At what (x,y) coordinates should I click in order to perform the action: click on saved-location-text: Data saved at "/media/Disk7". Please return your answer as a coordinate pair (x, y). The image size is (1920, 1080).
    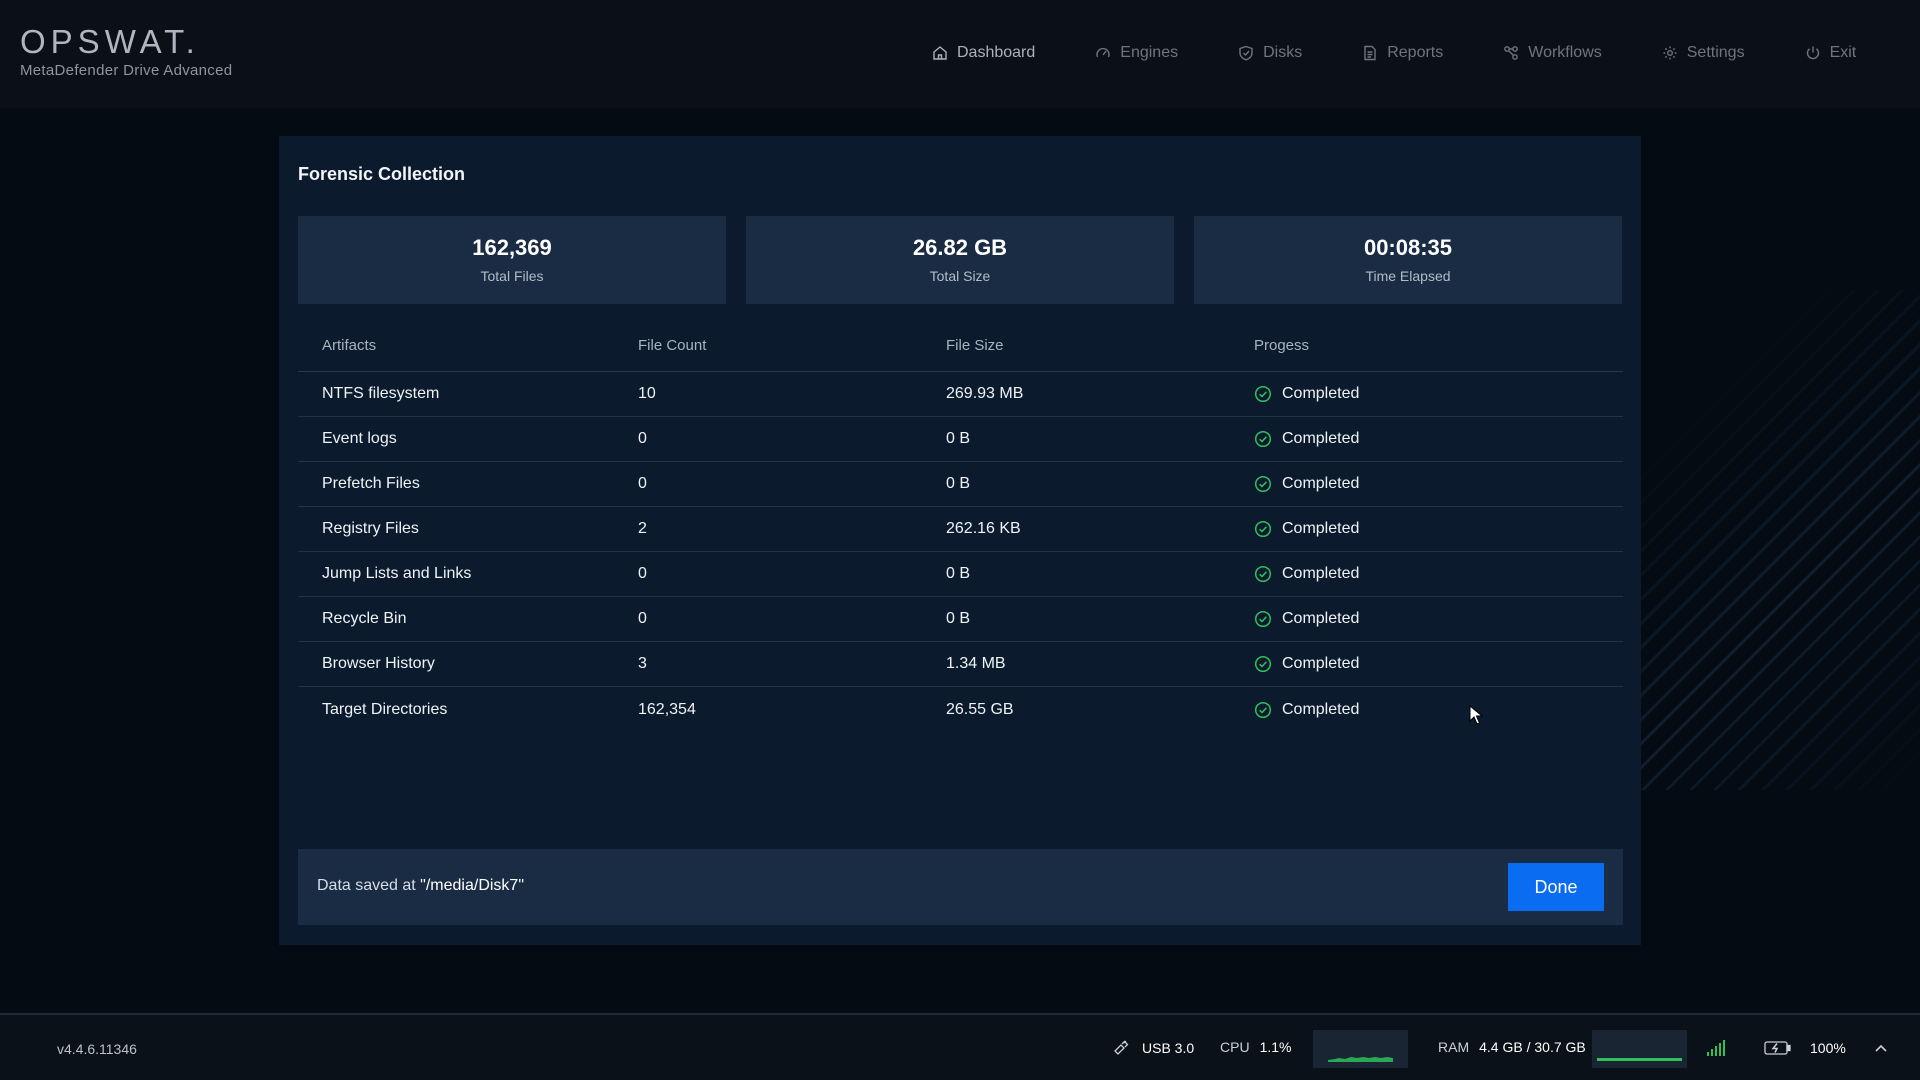
    Looking at the image, I should click on (420, 886).